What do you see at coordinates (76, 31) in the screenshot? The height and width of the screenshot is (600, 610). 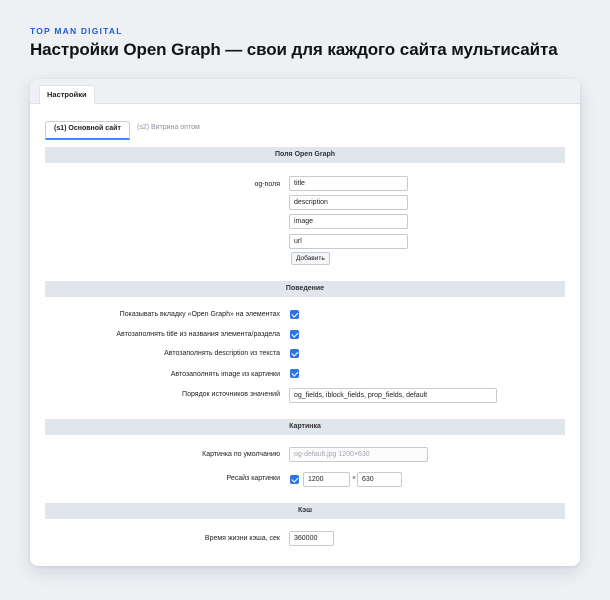 I see `brand-label: TOP MAN DIGITAL` at bounding box center [76, 31].